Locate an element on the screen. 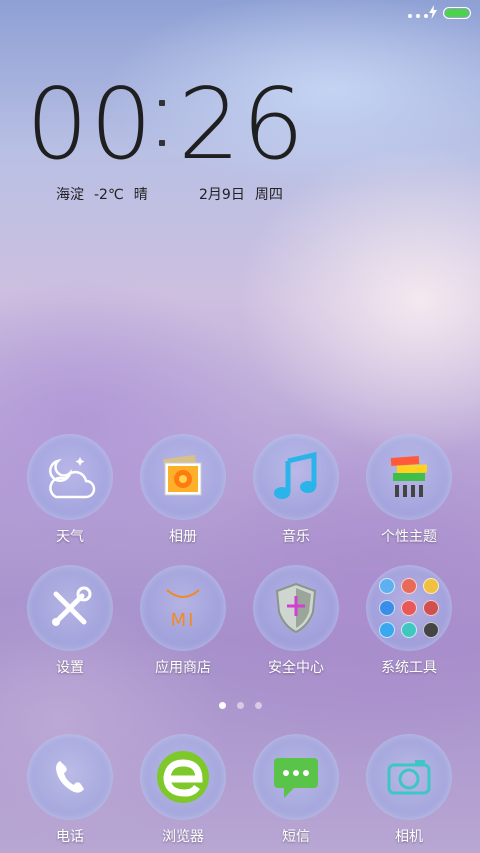 The height and width of the screenshot is (853, 480). app-label: 短信 is located at coordinates (296, 837).